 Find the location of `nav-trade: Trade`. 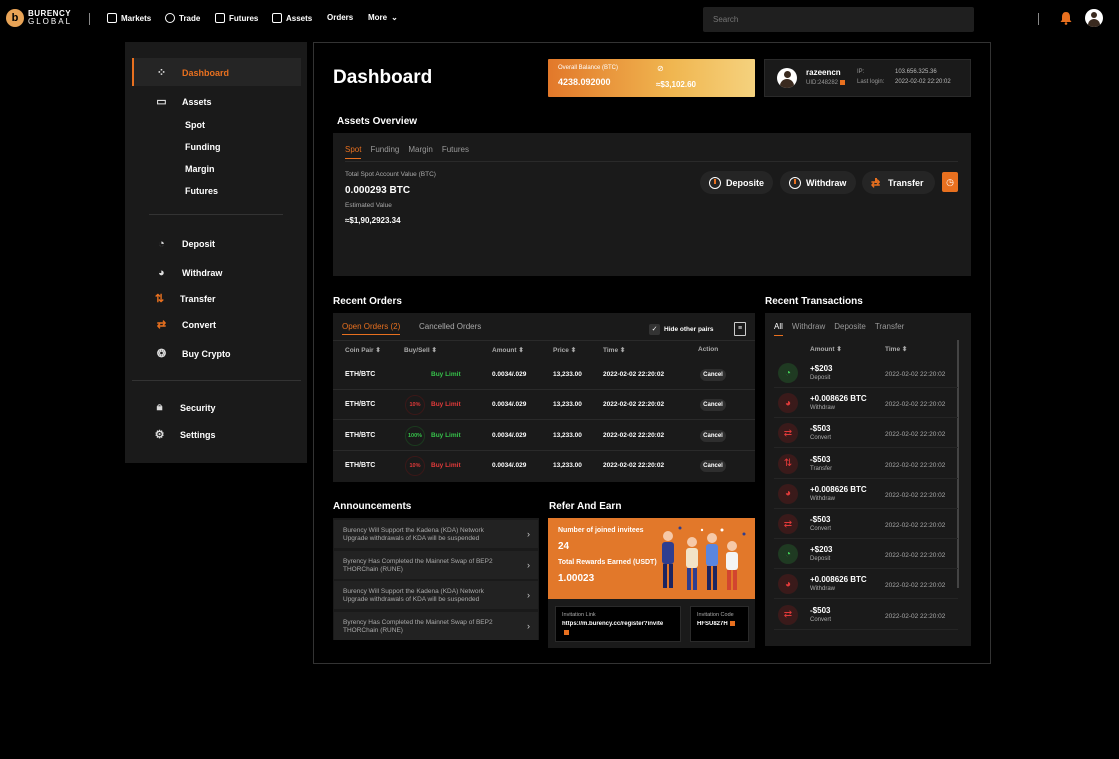

nav-trade: Trade is located at coordinates (182, 18).